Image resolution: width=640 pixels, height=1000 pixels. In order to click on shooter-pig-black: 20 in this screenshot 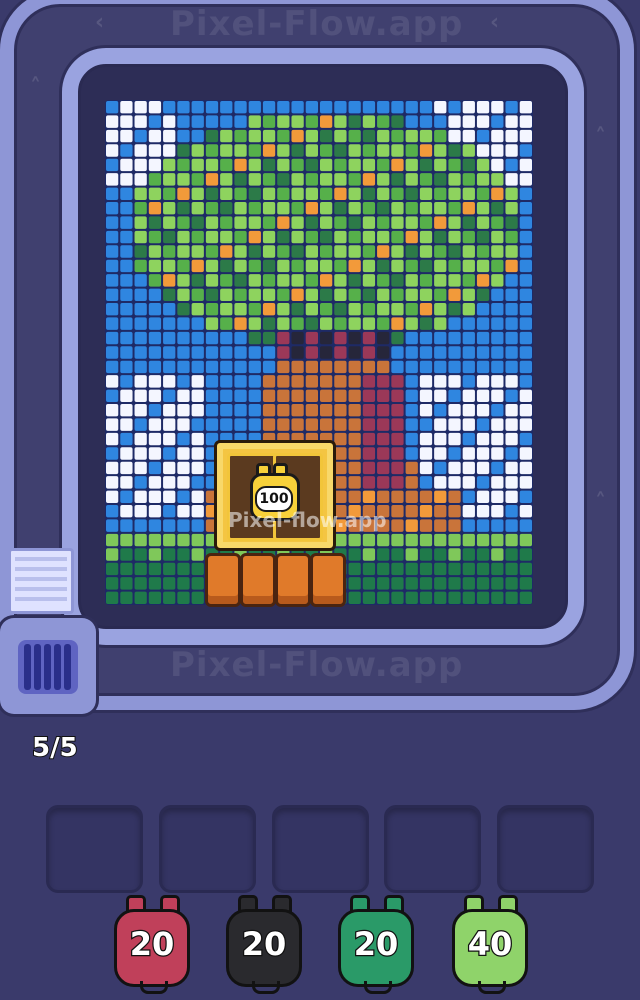, I will do `click(264, 944)`.